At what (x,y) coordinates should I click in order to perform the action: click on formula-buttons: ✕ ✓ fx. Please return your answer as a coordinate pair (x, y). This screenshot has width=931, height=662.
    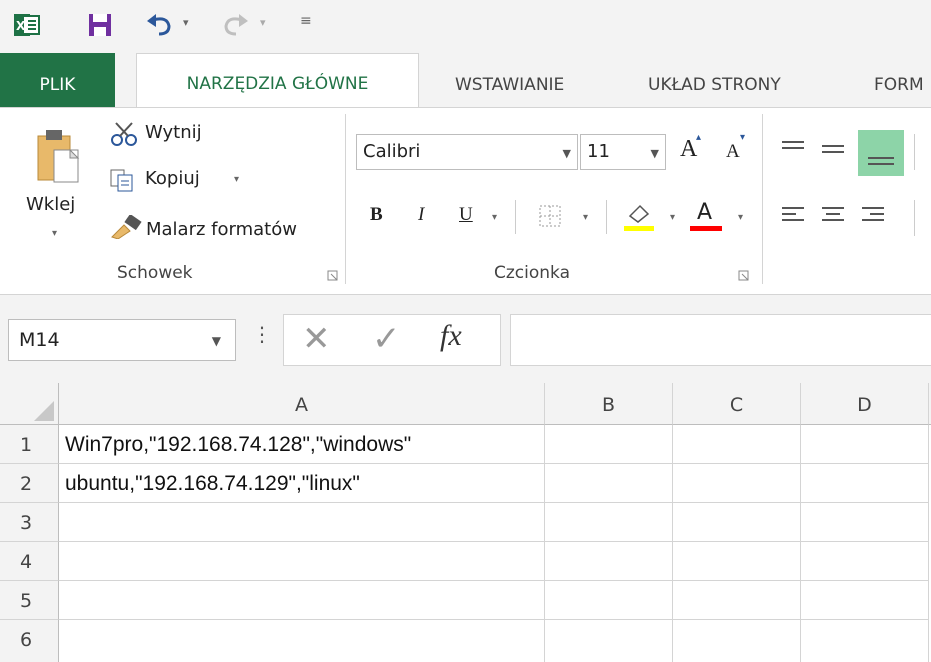
    Looking at the image, I should click on (392, 340).